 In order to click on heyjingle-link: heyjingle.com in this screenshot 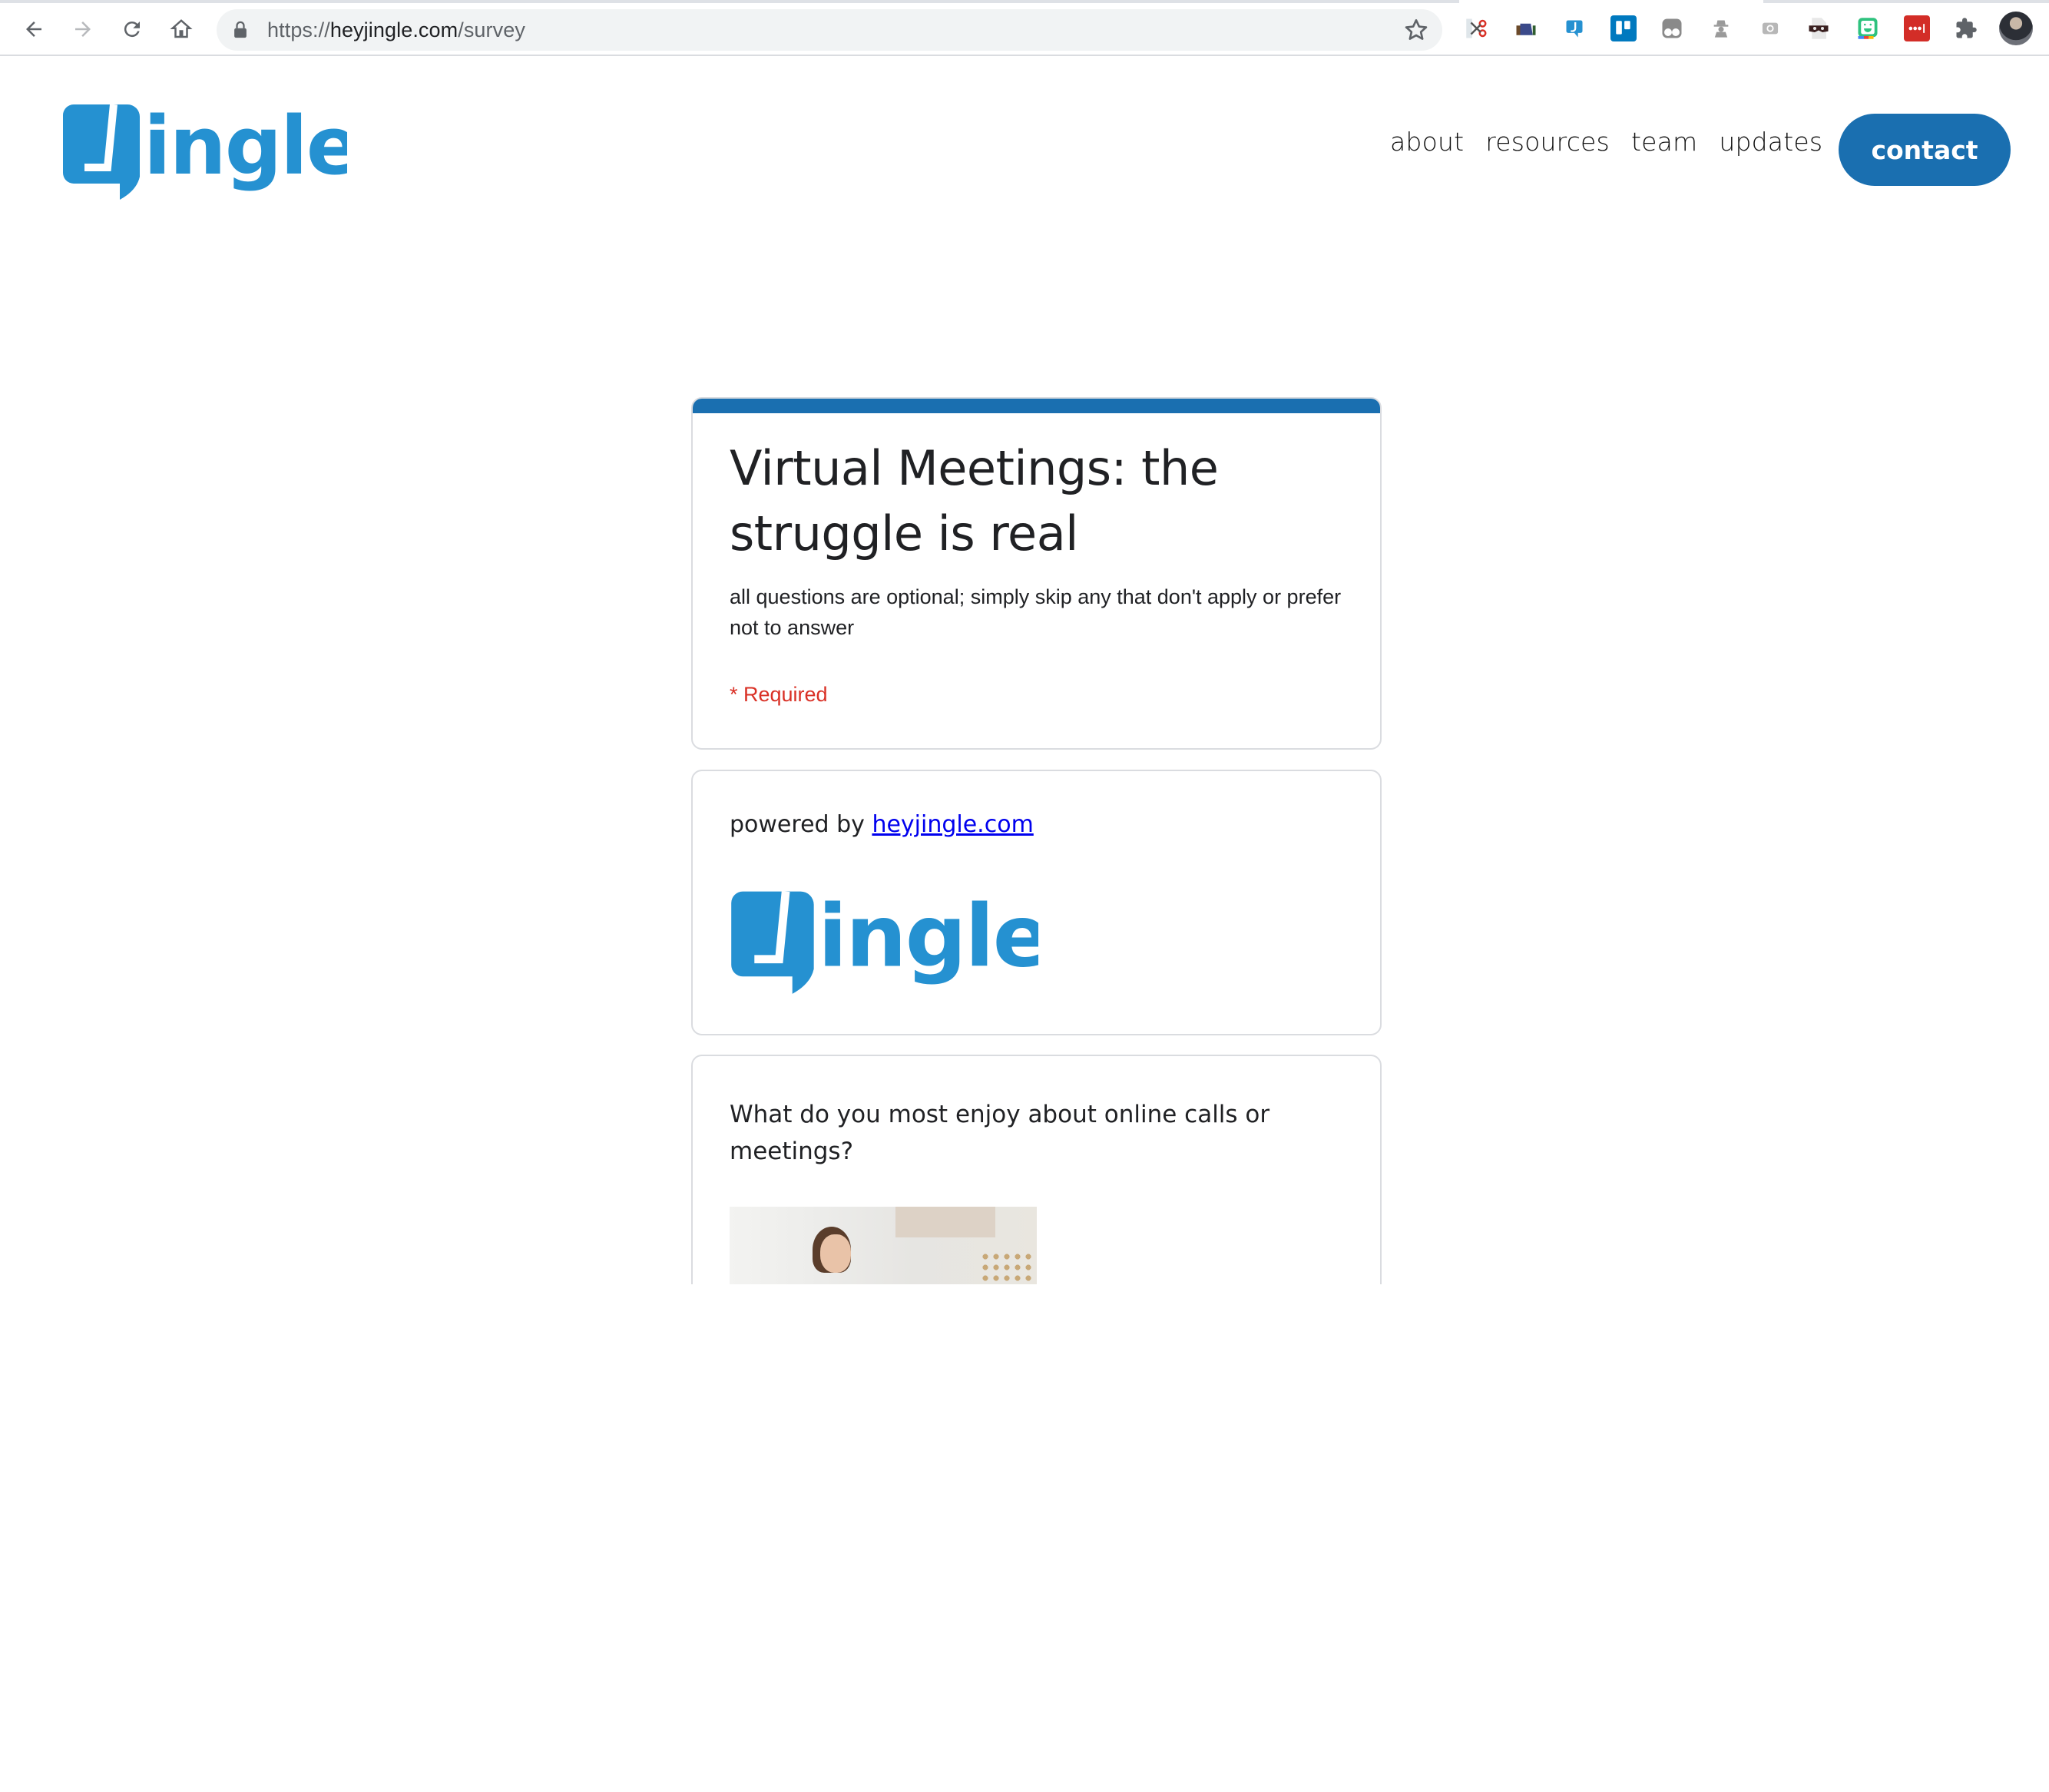, I will do `click(952, 824)`.